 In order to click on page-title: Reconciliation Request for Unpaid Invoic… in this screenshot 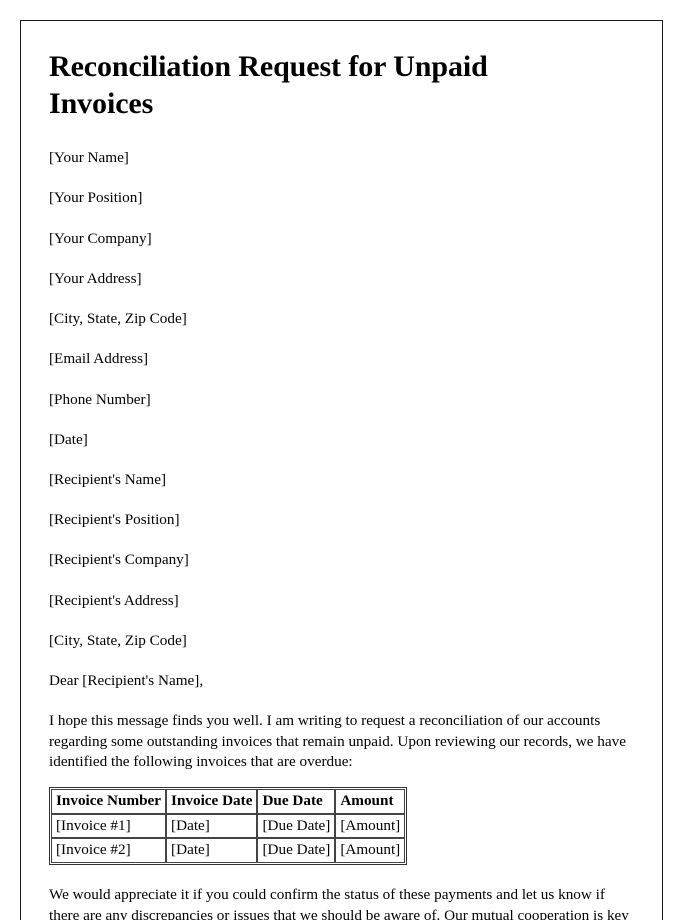, I will do `click(268, 85)`.